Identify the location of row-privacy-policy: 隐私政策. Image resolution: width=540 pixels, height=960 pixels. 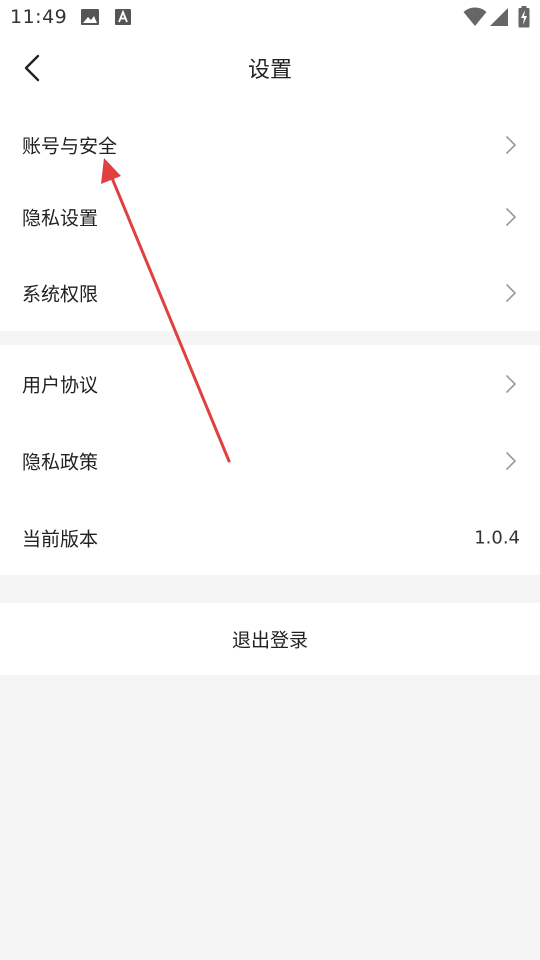
(270, 460).